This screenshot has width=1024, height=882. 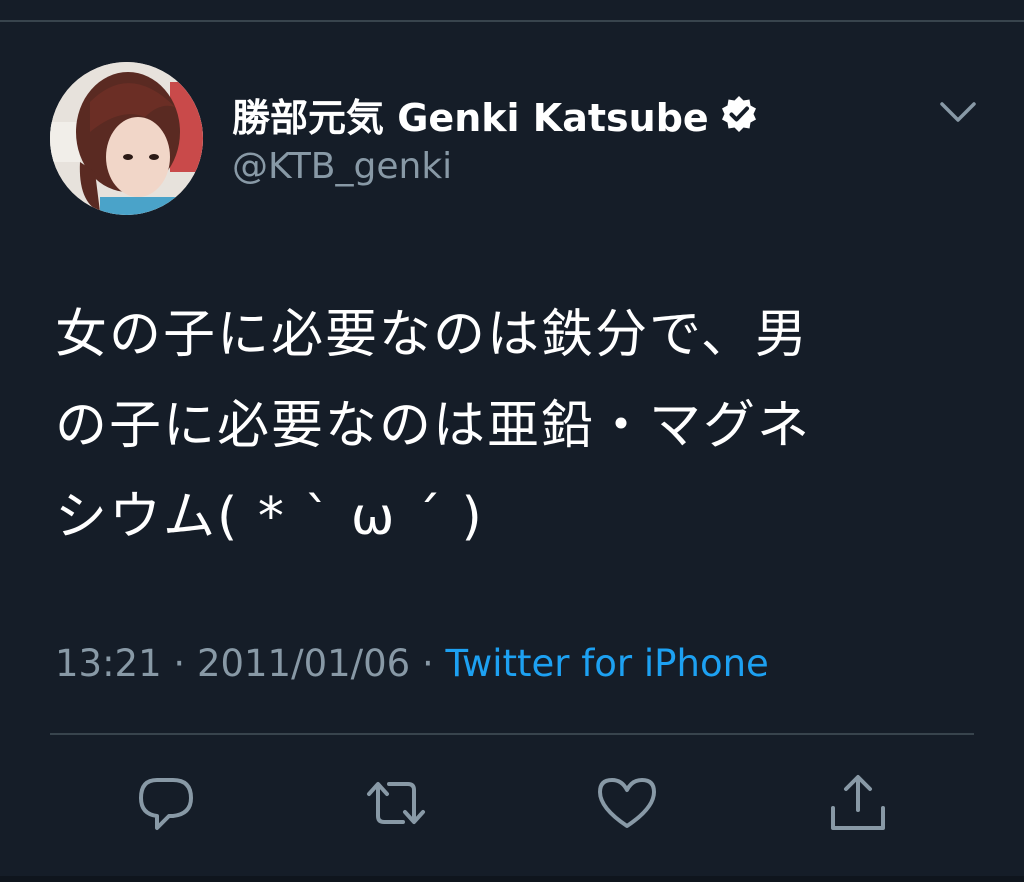 What do you see at coordinates (303, 663) in the screenshot?
I see `tweet-date: 2011/01/06` at bounding box center [303, 663].